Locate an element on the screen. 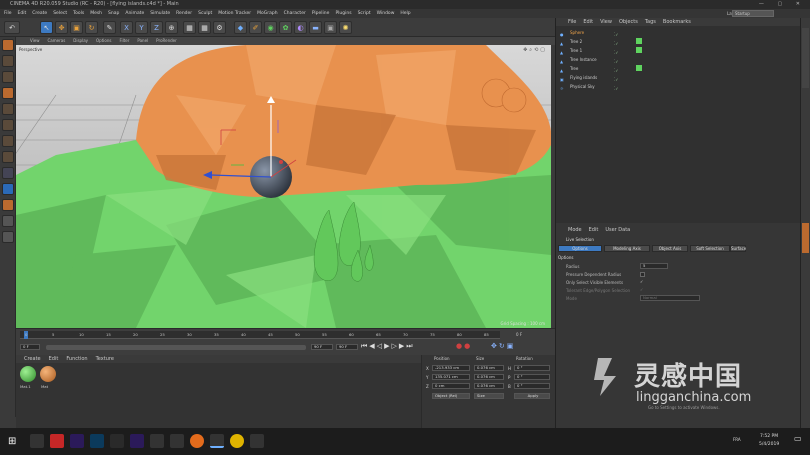 This screenshot has height=455, width=810. object-row-flying-islands: Flying islands is located at coordinates (678, 78).